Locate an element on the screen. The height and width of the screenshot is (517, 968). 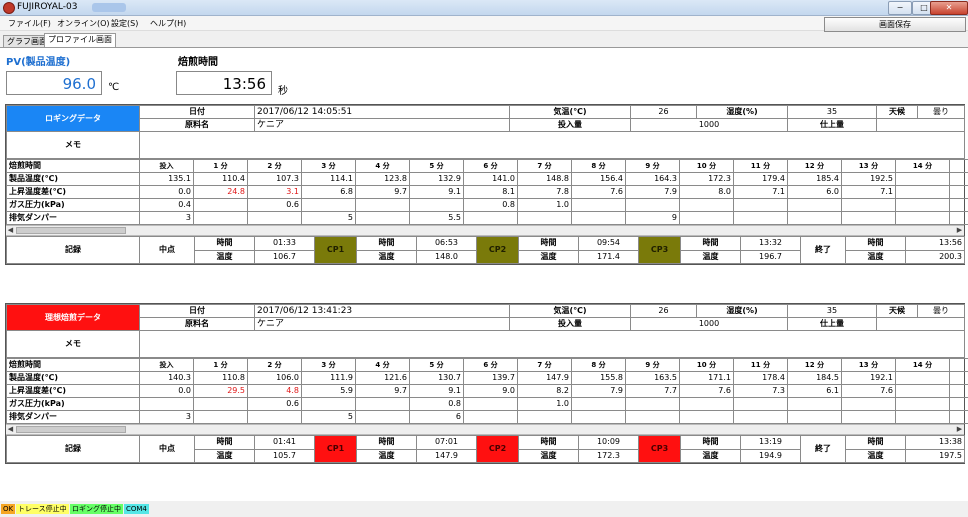
rise-temp-cell: 6.0 is located at coordinates (814, 192).